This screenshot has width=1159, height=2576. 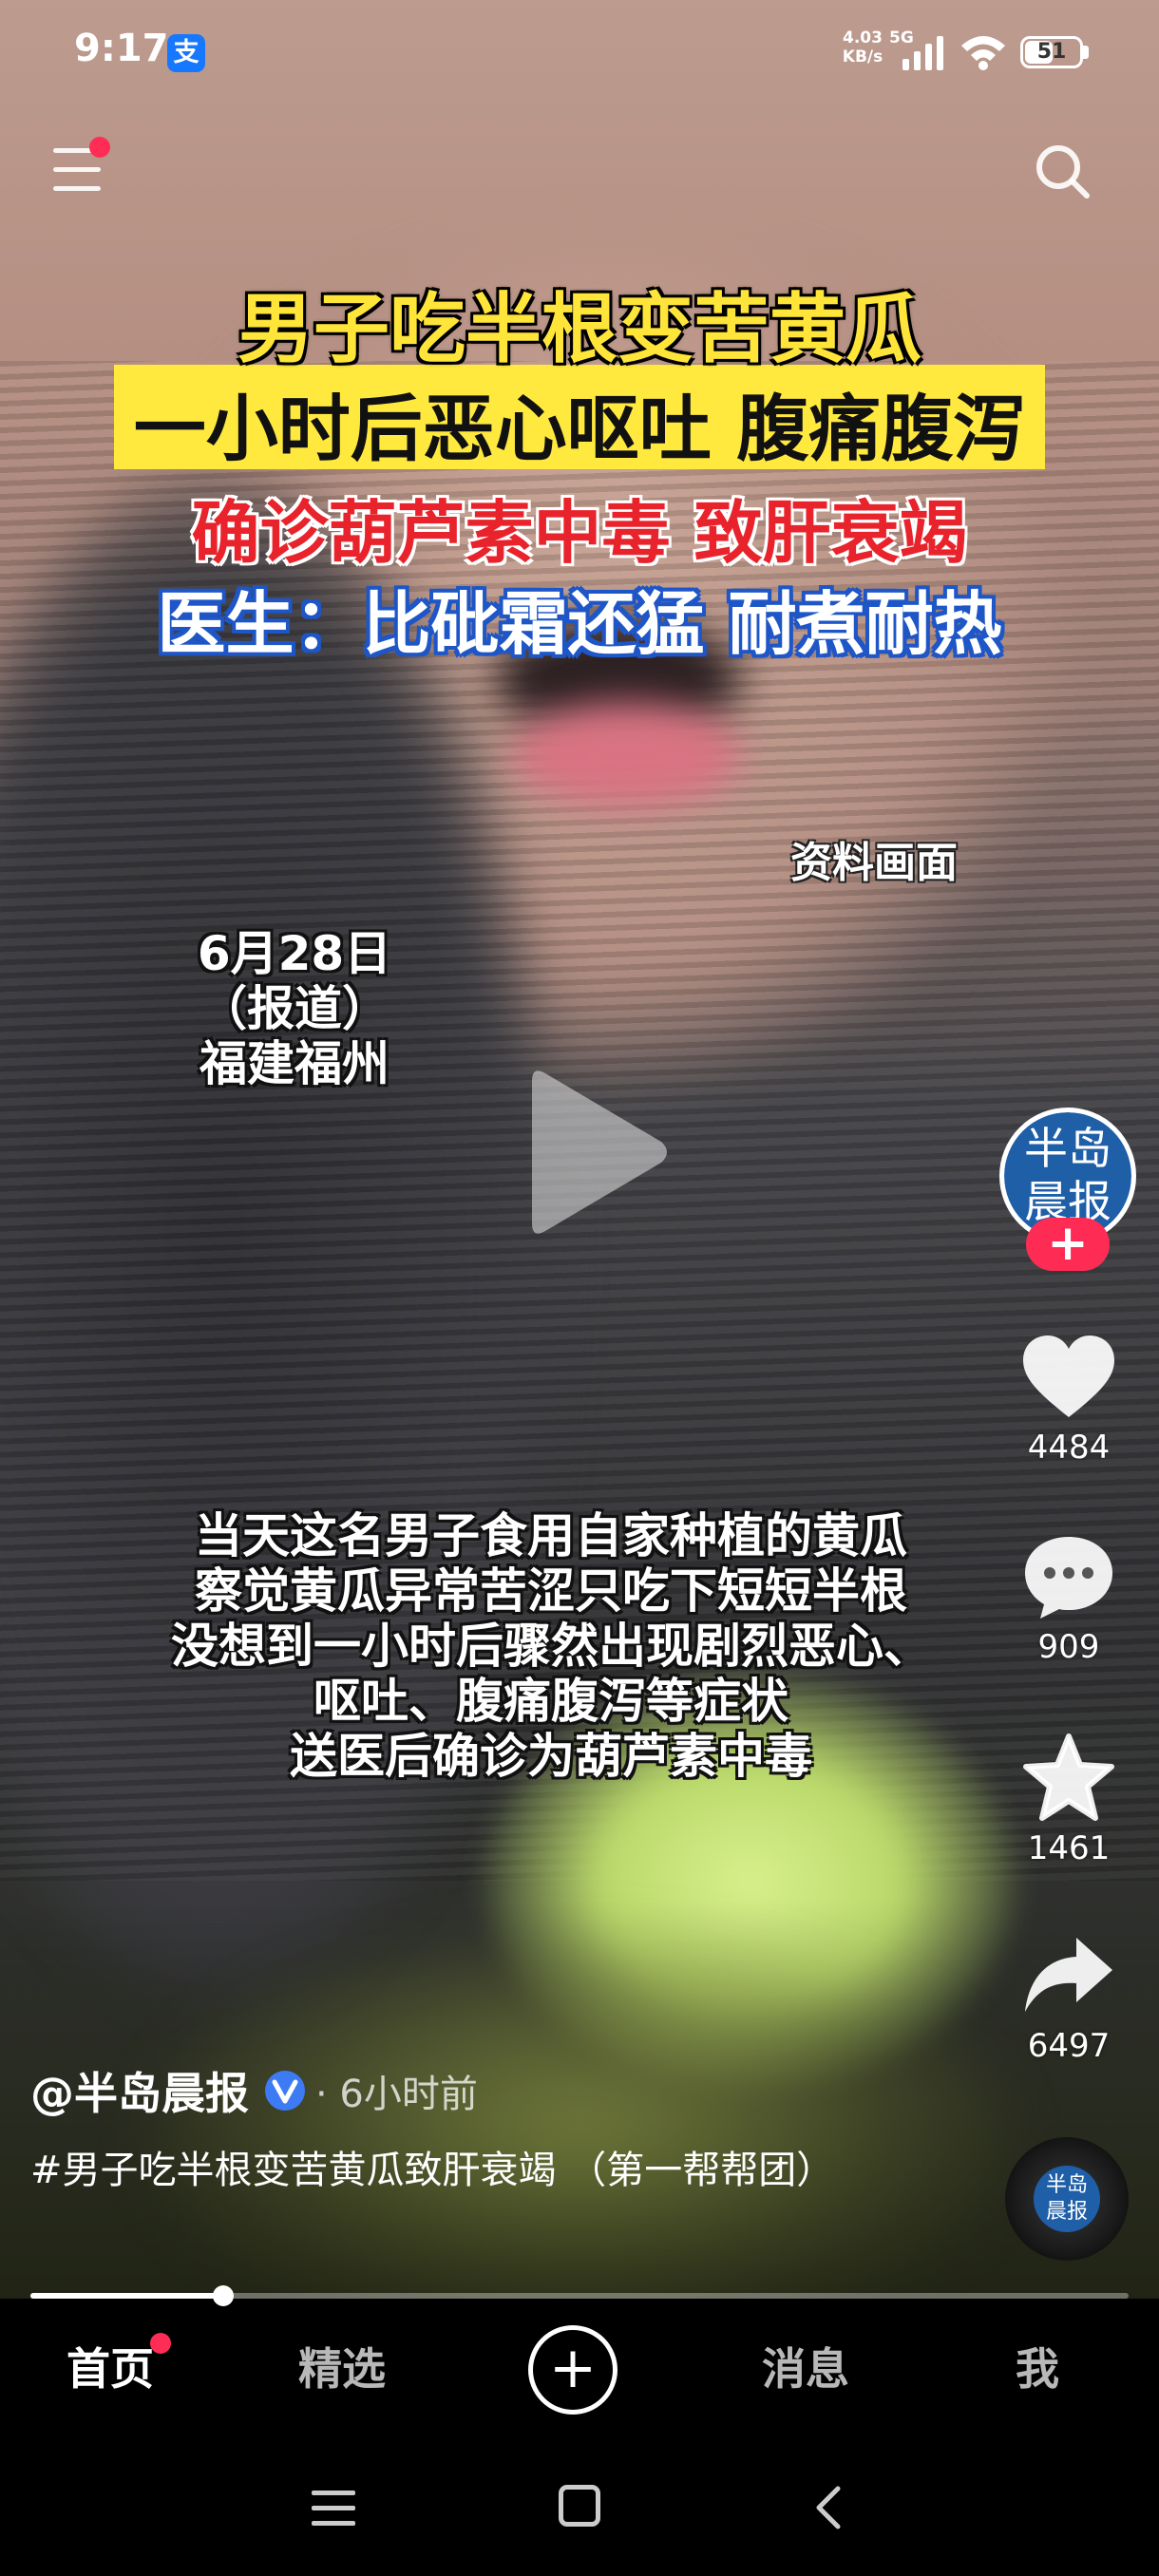 I want to click on music-disc: 半岛 晨报, so click(x=1067, y=2199).